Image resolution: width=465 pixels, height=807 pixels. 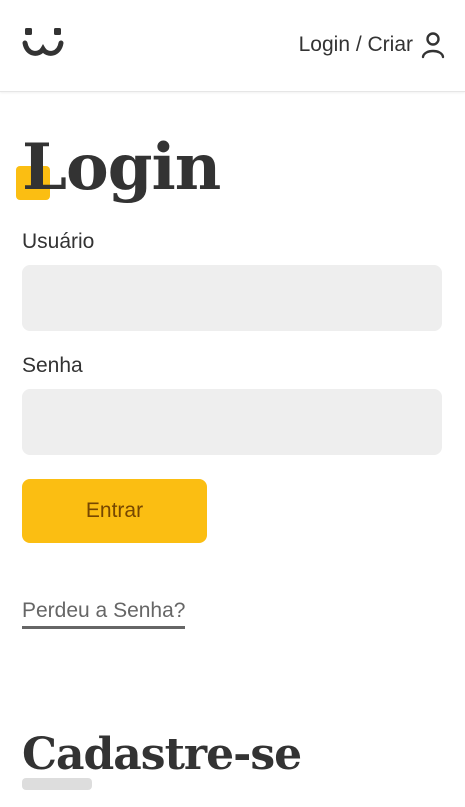 I want to click on page-title: Login, so click(x=121, y=167).